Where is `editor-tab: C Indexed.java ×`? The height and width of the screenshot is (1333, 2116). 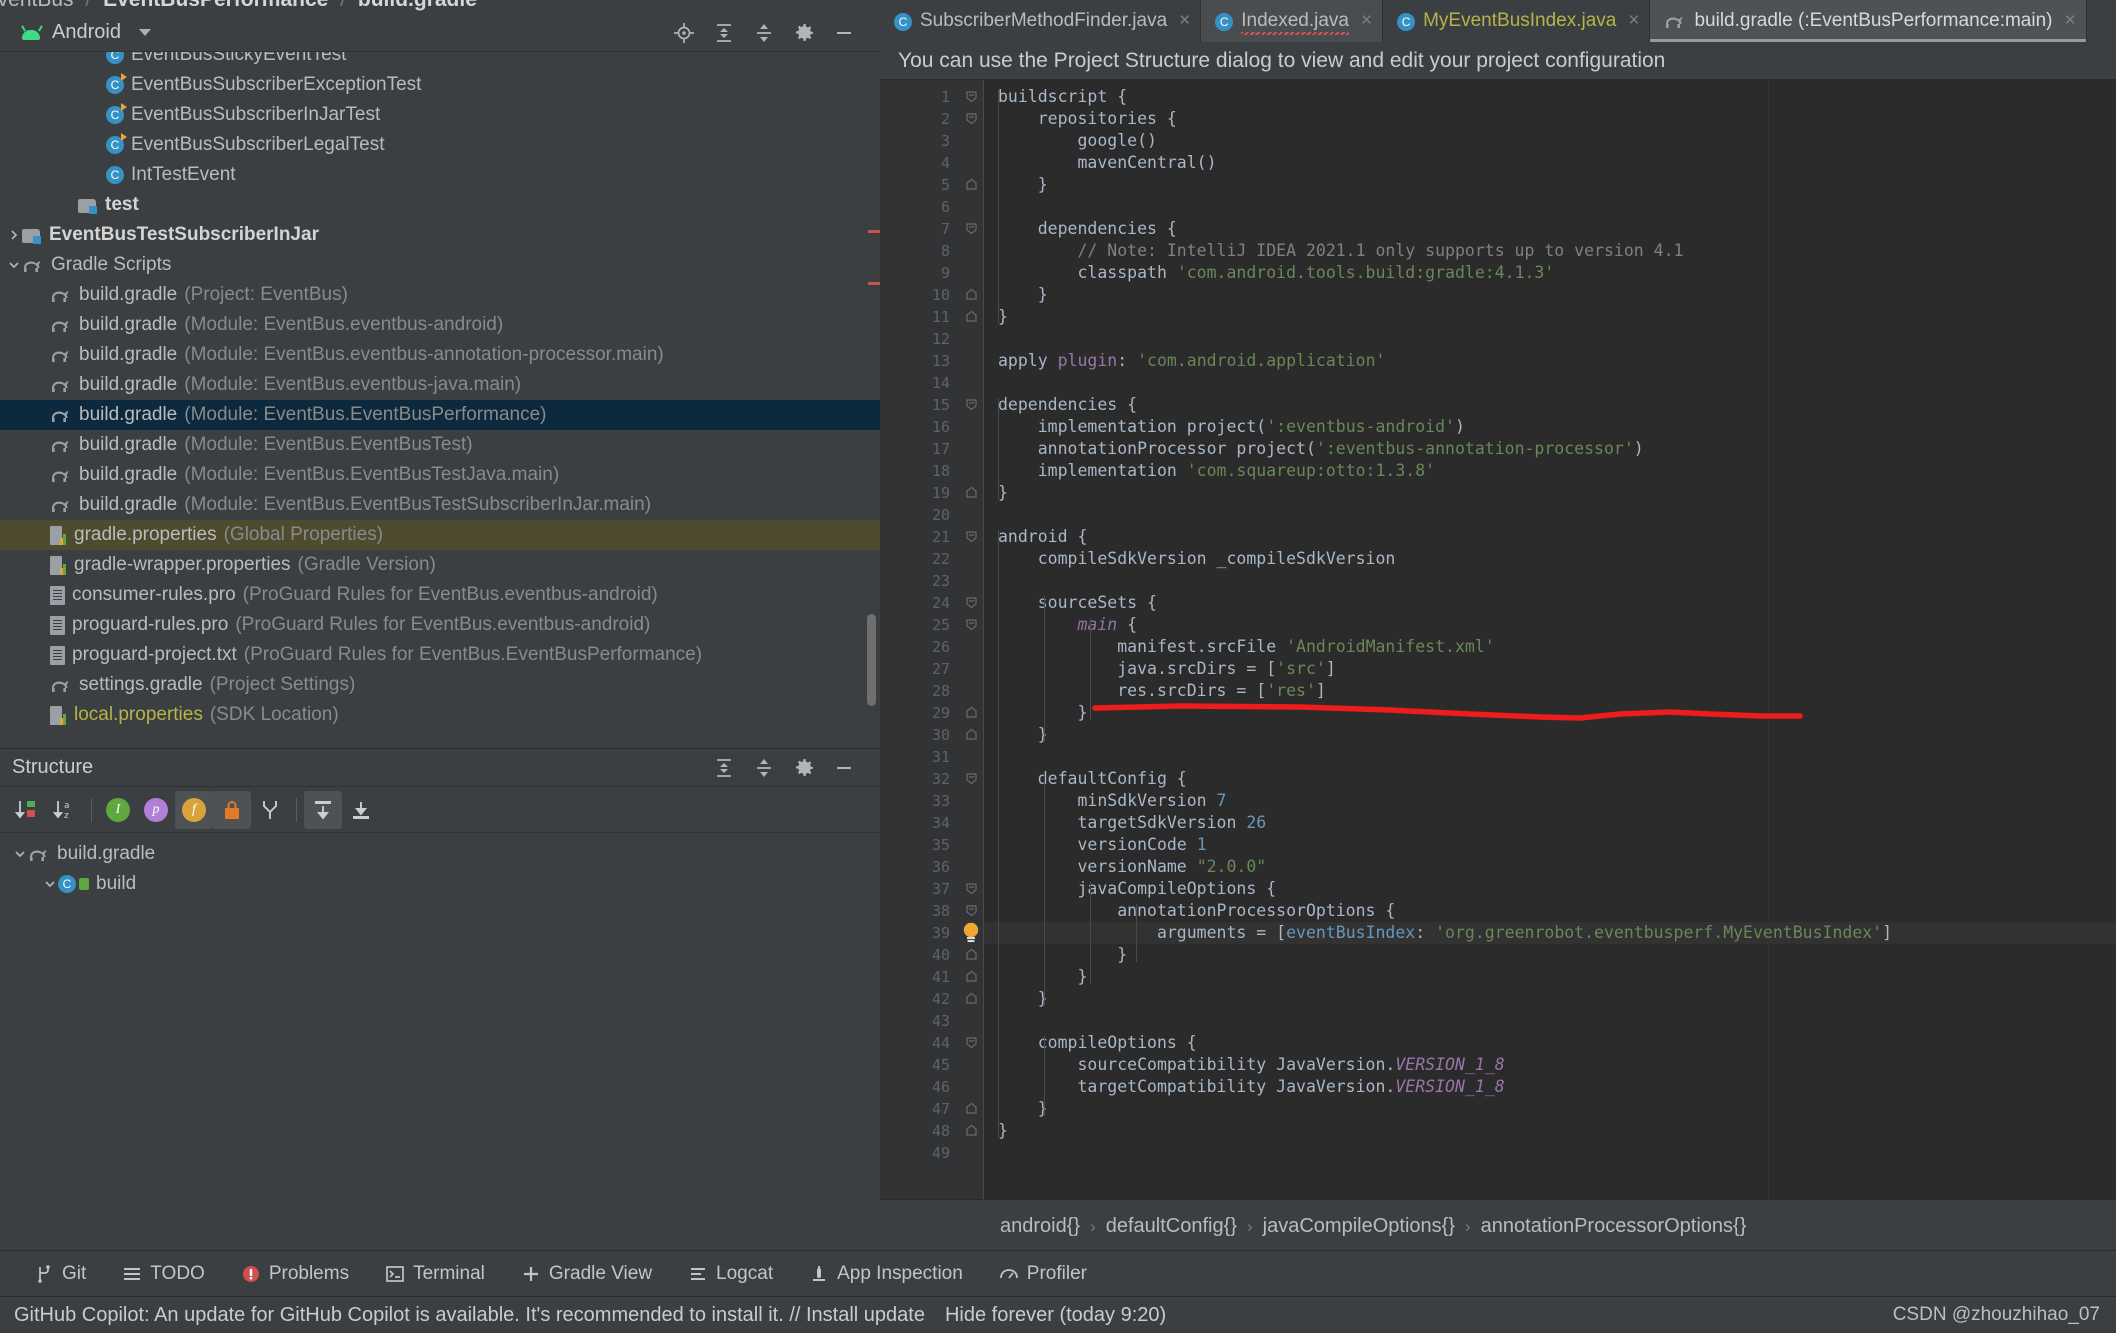 editor-tab: C Indexed.java × is located at coordinates (1292, 21).